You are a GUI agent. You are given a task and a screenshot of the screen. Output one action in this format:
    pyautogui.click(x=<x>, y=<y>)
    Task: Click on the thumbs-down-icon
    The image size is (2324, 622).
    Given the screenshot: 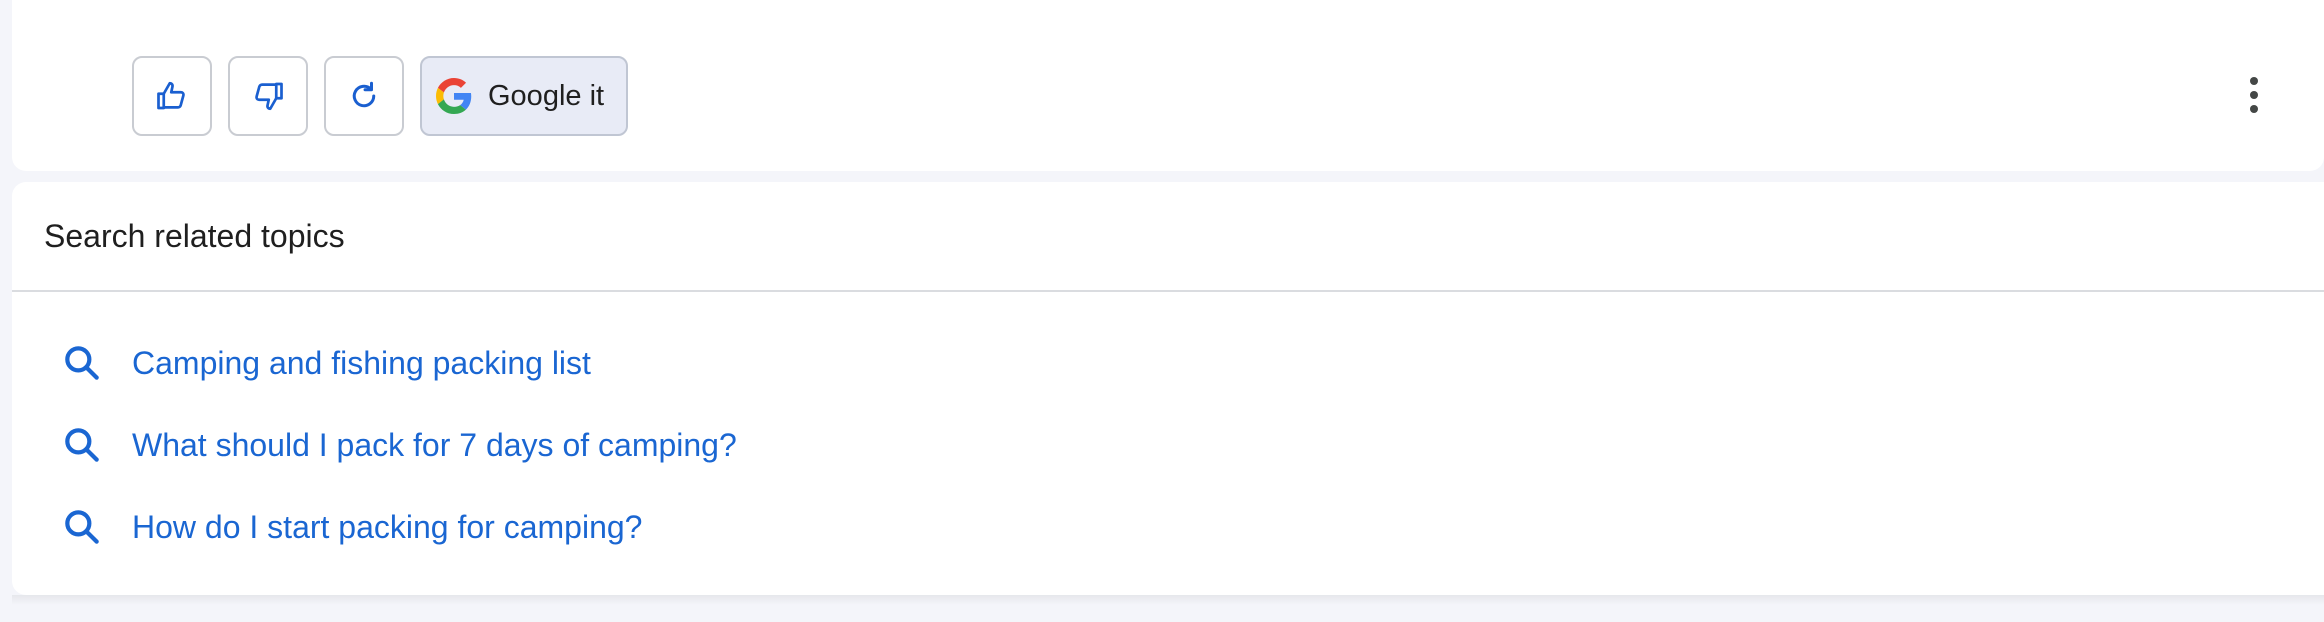 What is the action you would take?
    pyautogui.click(x=269, y=96)
    